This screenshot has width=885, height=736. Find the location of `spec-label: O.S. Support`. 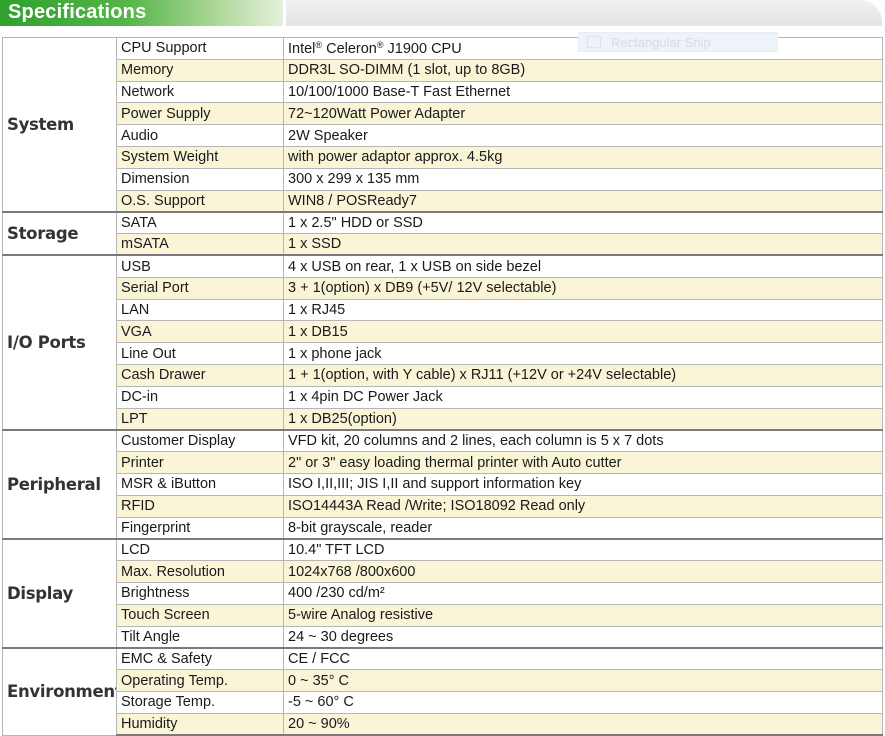

spec-label: O.S. Support is located at coordinates (200, 201).